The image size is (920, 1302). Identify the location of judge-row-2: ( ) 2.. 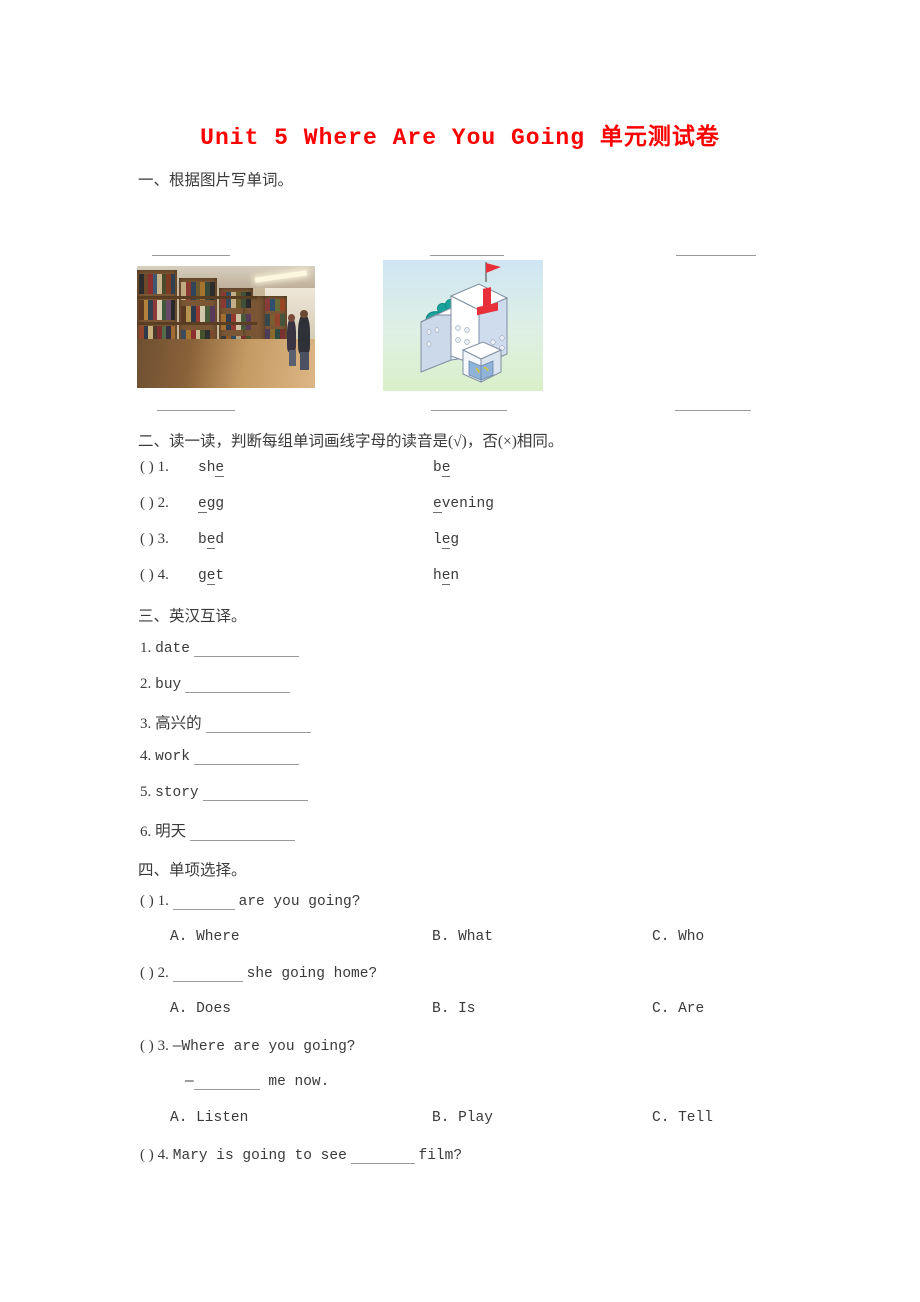
(154, 503).